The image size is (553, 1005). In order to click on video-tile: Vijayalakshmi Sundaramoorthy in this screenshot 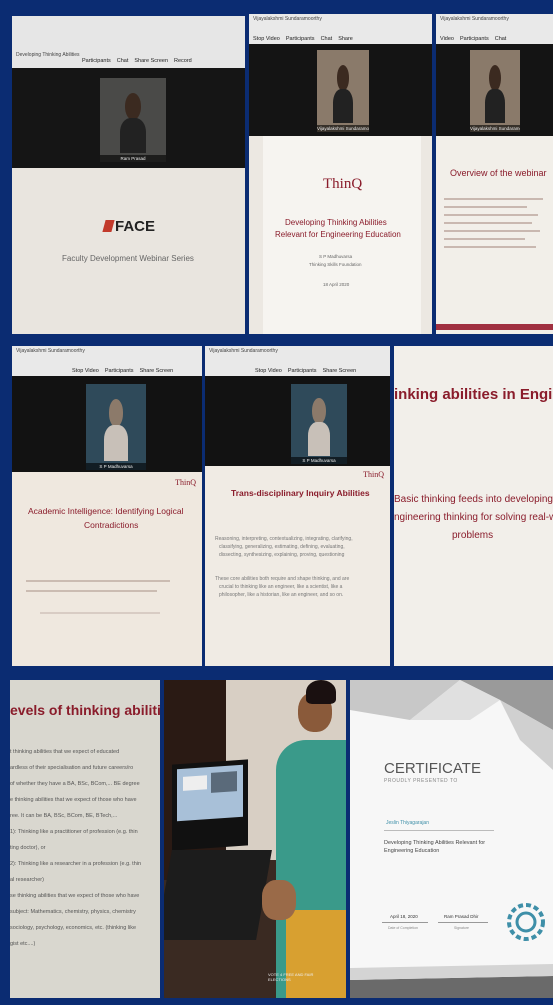, I will do `click(343, 91)`.